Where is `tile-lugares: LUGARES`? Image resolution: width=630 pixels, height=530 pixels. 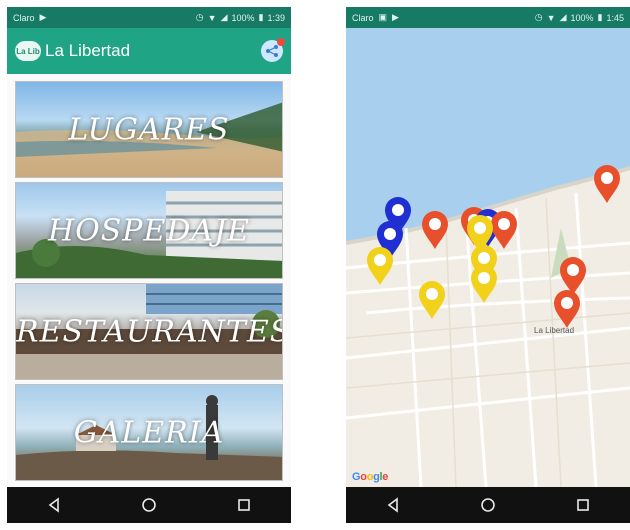 tile-lugares: LUGARES is located at coordinates (149, 129).